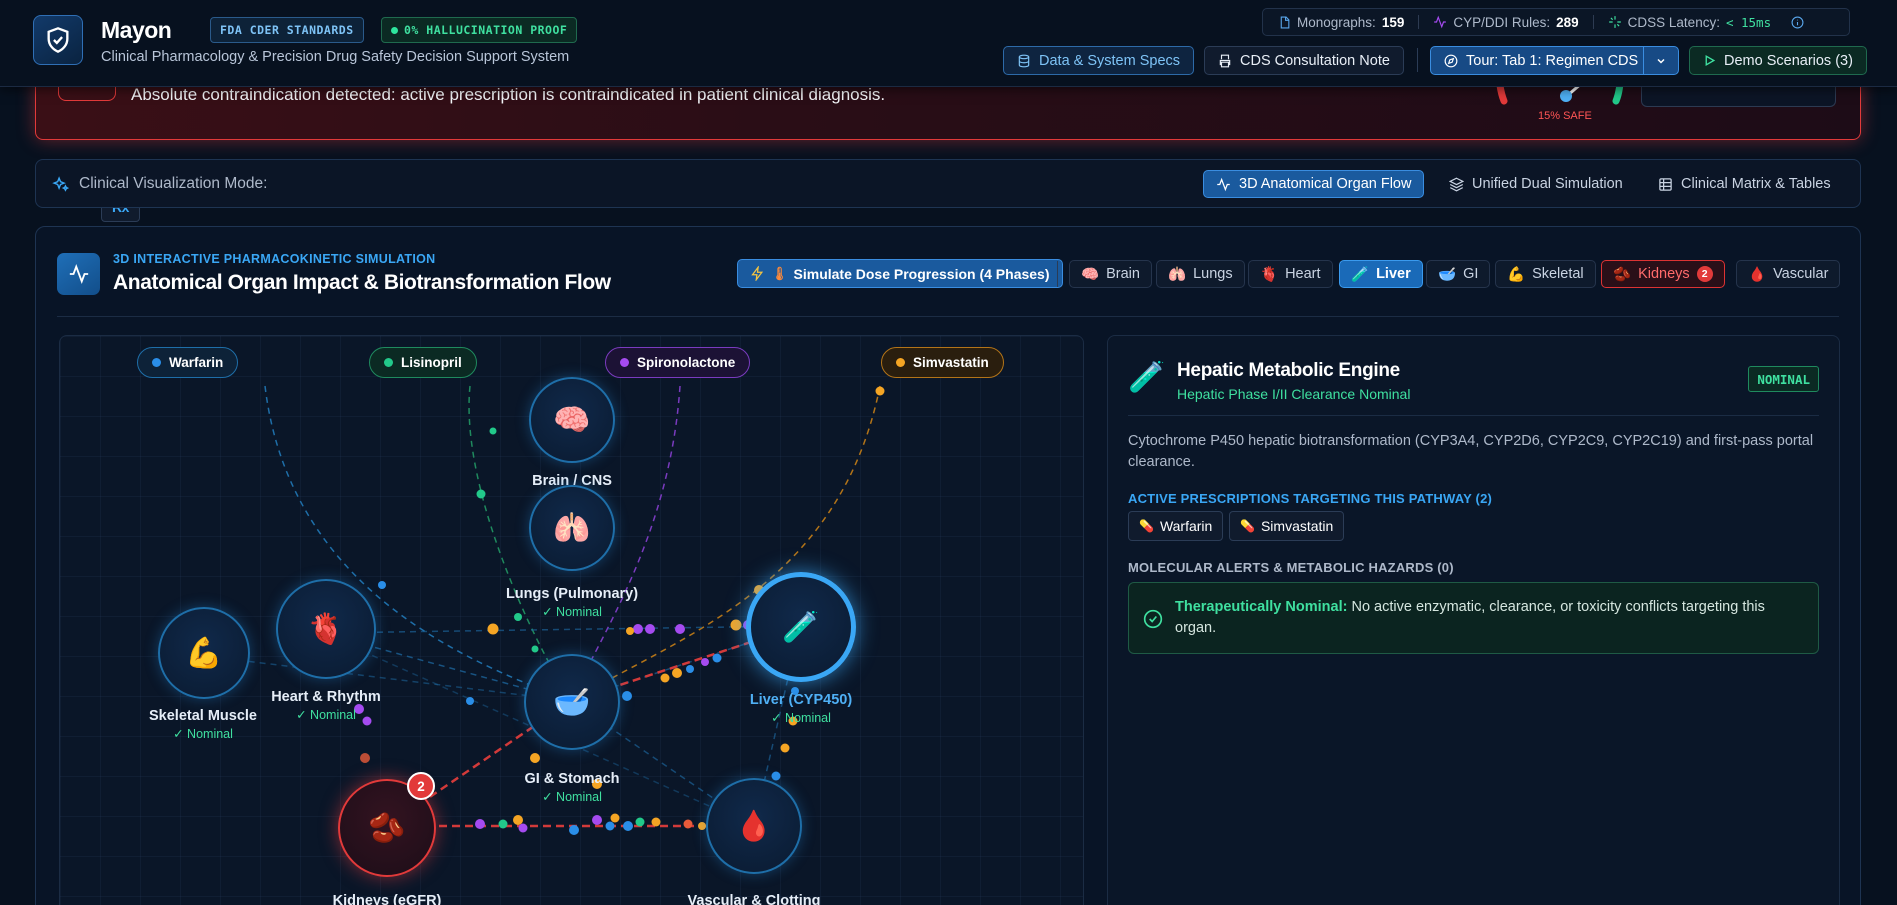 The width and height of the screenshot is (1897, 905). Describe the element at coordinates (754, 899) in the screenshot. I see `organ-label-vascular: Vascular & Clotting` at that location.